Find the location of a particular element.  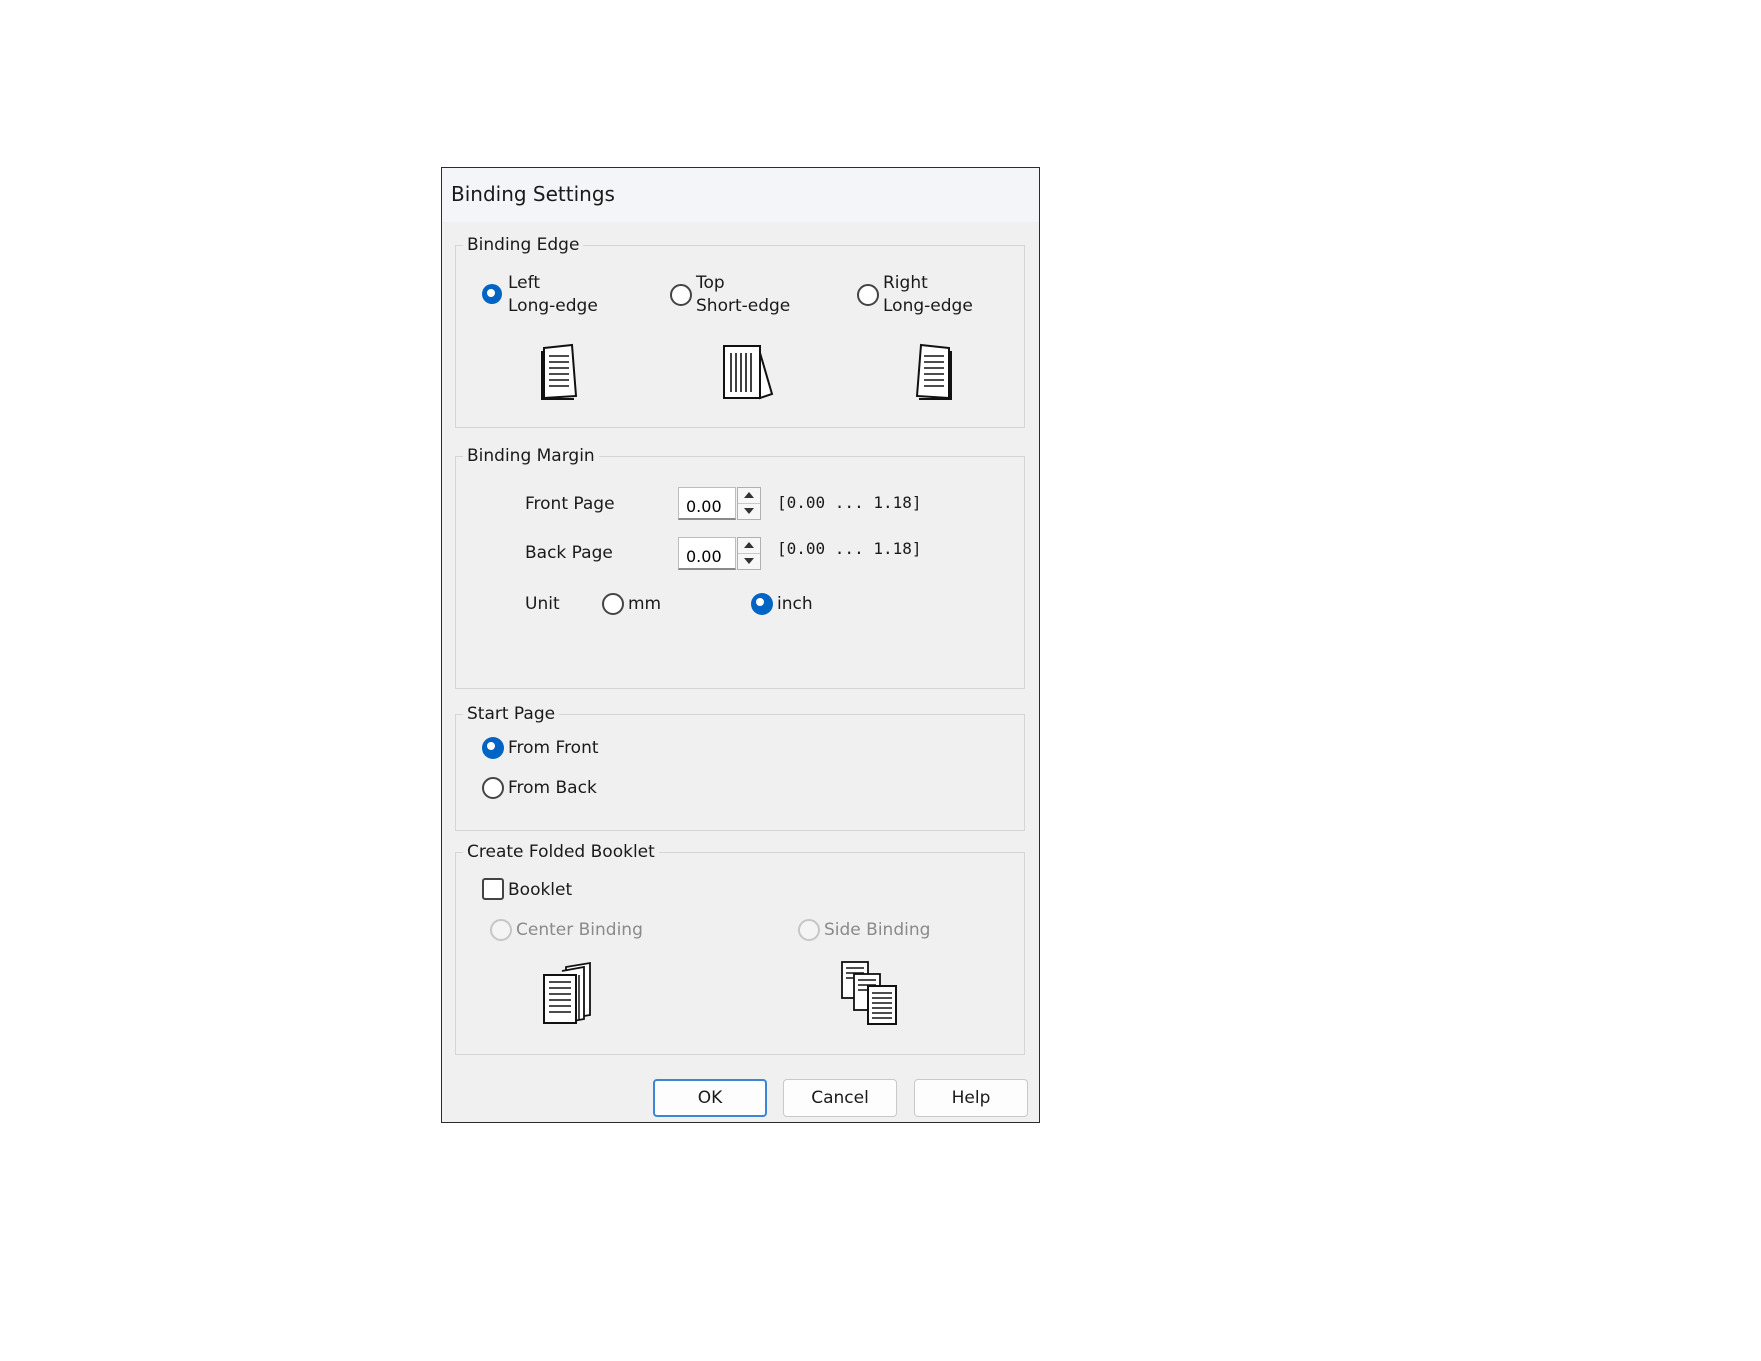

start-page-group: Start Page From Front From Back is located at coordinates (740, 766).